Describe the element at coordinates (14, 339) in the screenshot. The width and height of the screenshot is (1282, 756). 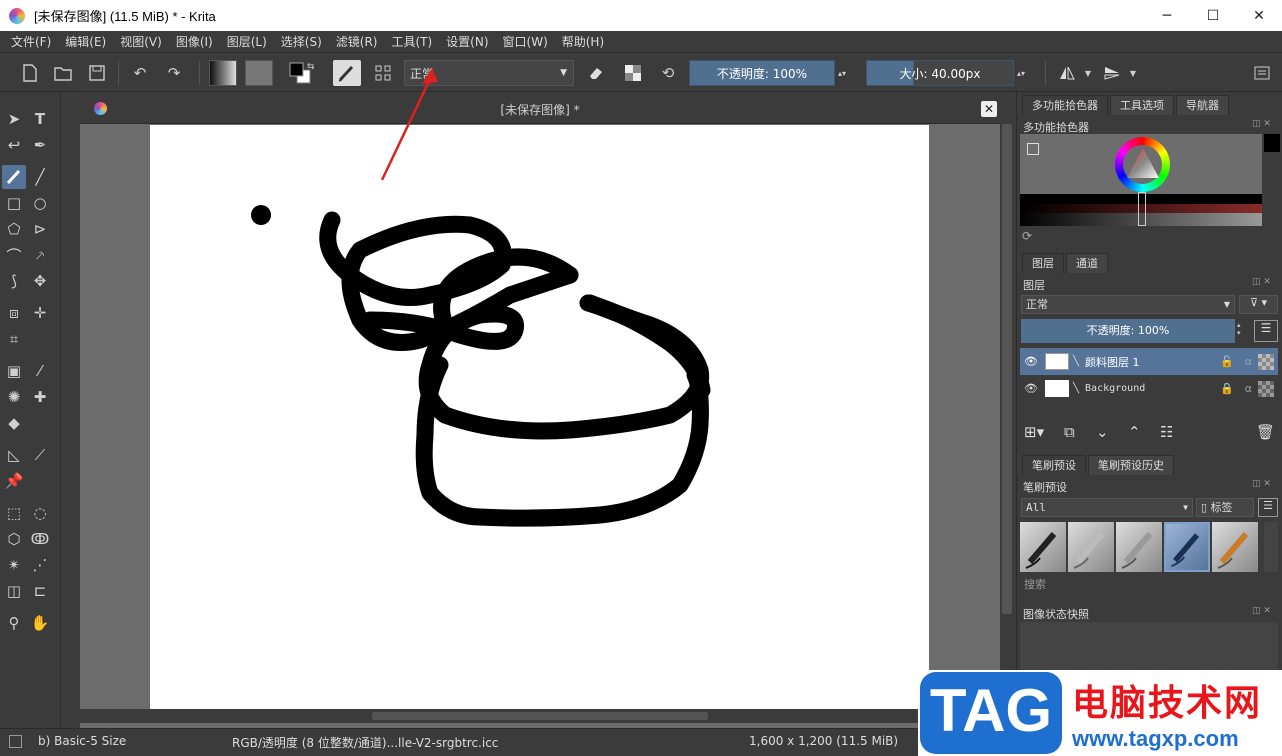
I see `crop-tool-icon: ⌗` at that location.